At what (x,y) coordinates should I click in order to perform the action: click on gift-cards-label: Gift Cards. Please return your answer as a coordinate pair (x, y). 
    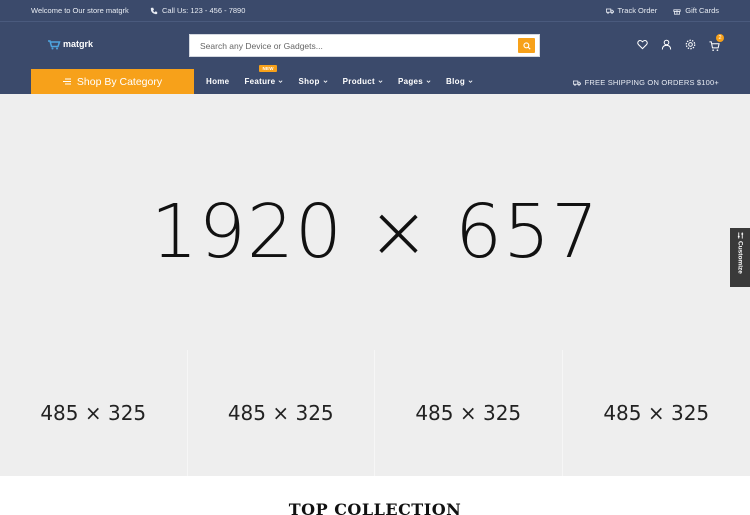
    Looking at the image, I should click on (702, 10).